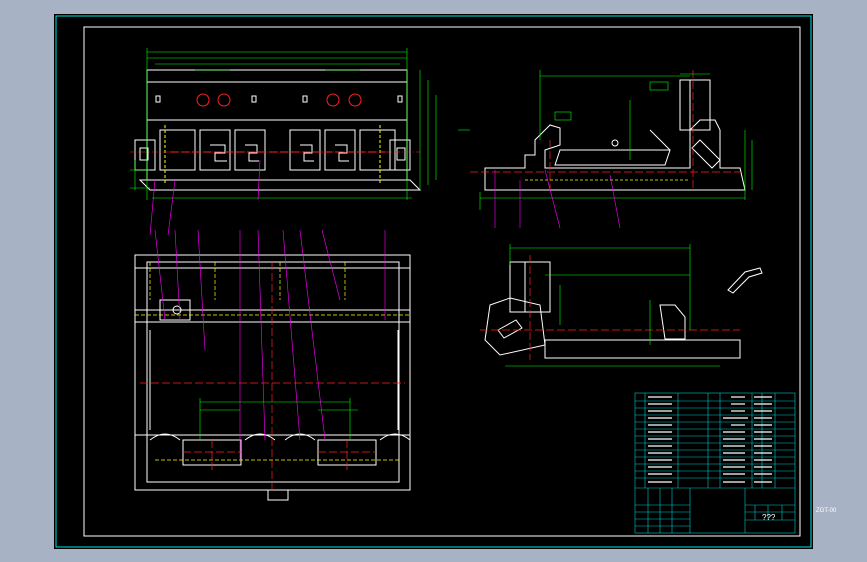  What do you see at coordinates (605, 149) in the screenshot?
I see `side-view` at bounding box center [605, 149].